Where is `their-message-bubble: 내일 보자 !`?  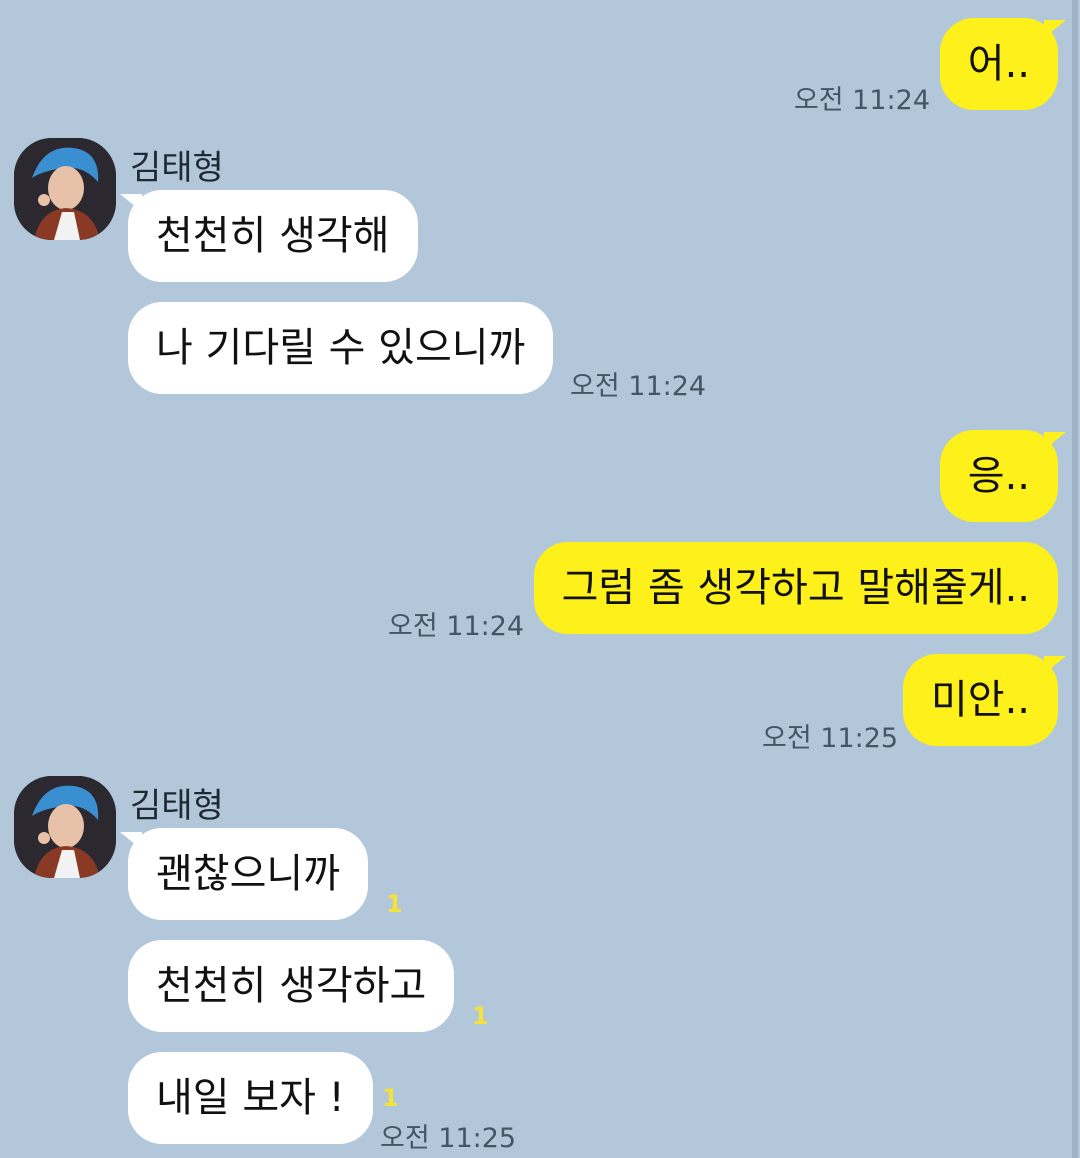 their-message-bubble: 내일 보자 ! is located at coordinates (250, 1098).